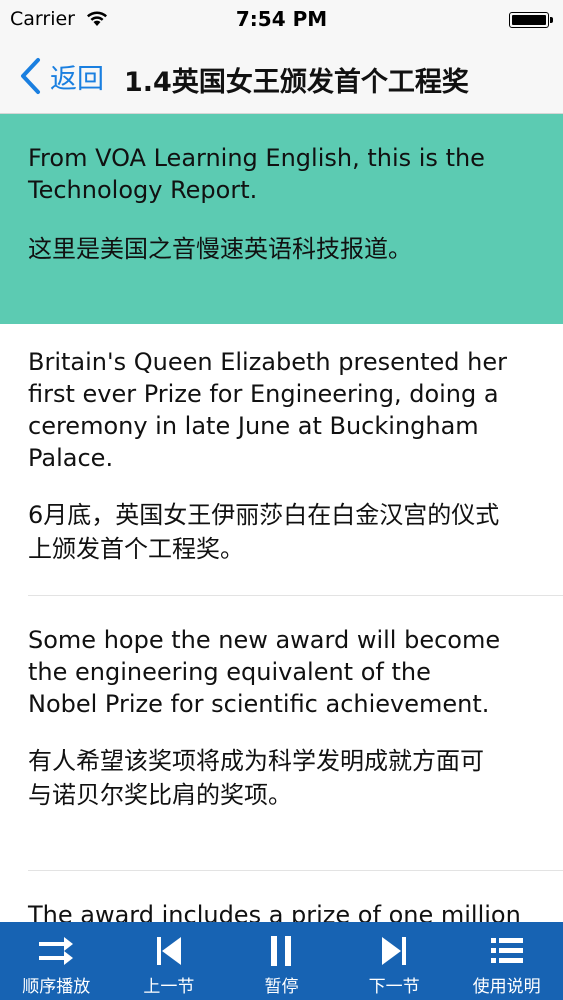  I want to click on clock: 7:54 PM, so click(281, 19).